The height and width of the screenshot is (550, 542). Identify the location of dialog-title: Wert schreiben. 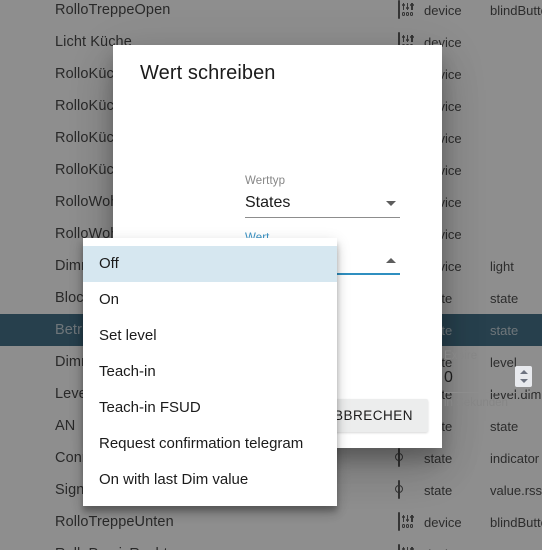
(208, 73).